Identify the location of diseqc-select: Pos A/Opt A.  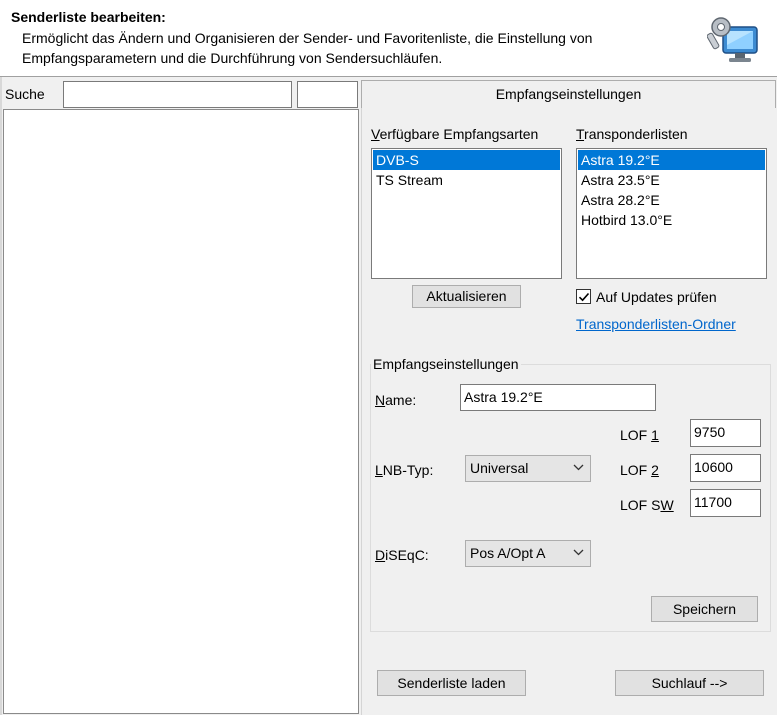
(528, 553).